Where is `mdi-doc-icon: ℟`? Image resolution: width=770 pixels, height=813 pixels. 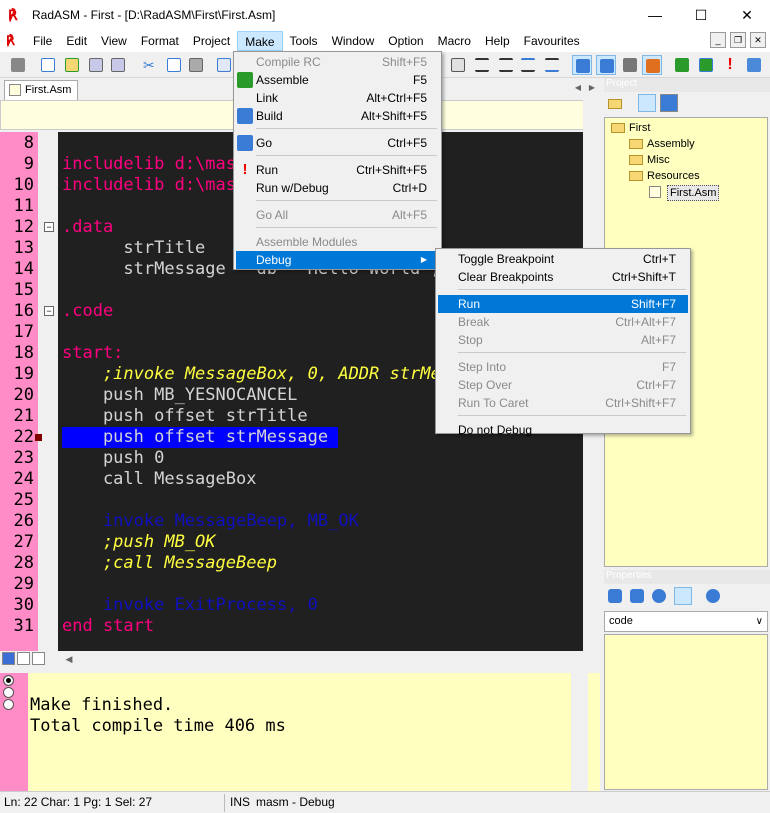
mdi-doc-icon: ℟ is located at coordinates (14, 41).